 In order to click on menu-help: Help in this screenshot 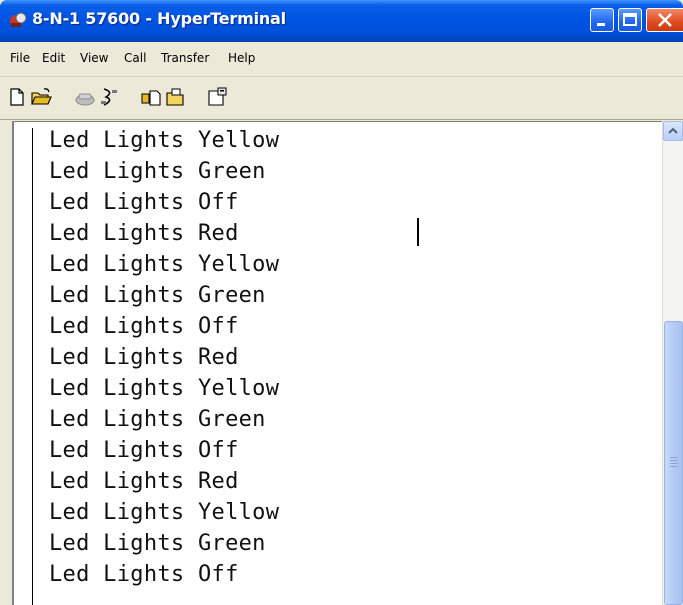, I will do `click(241, 58)`.